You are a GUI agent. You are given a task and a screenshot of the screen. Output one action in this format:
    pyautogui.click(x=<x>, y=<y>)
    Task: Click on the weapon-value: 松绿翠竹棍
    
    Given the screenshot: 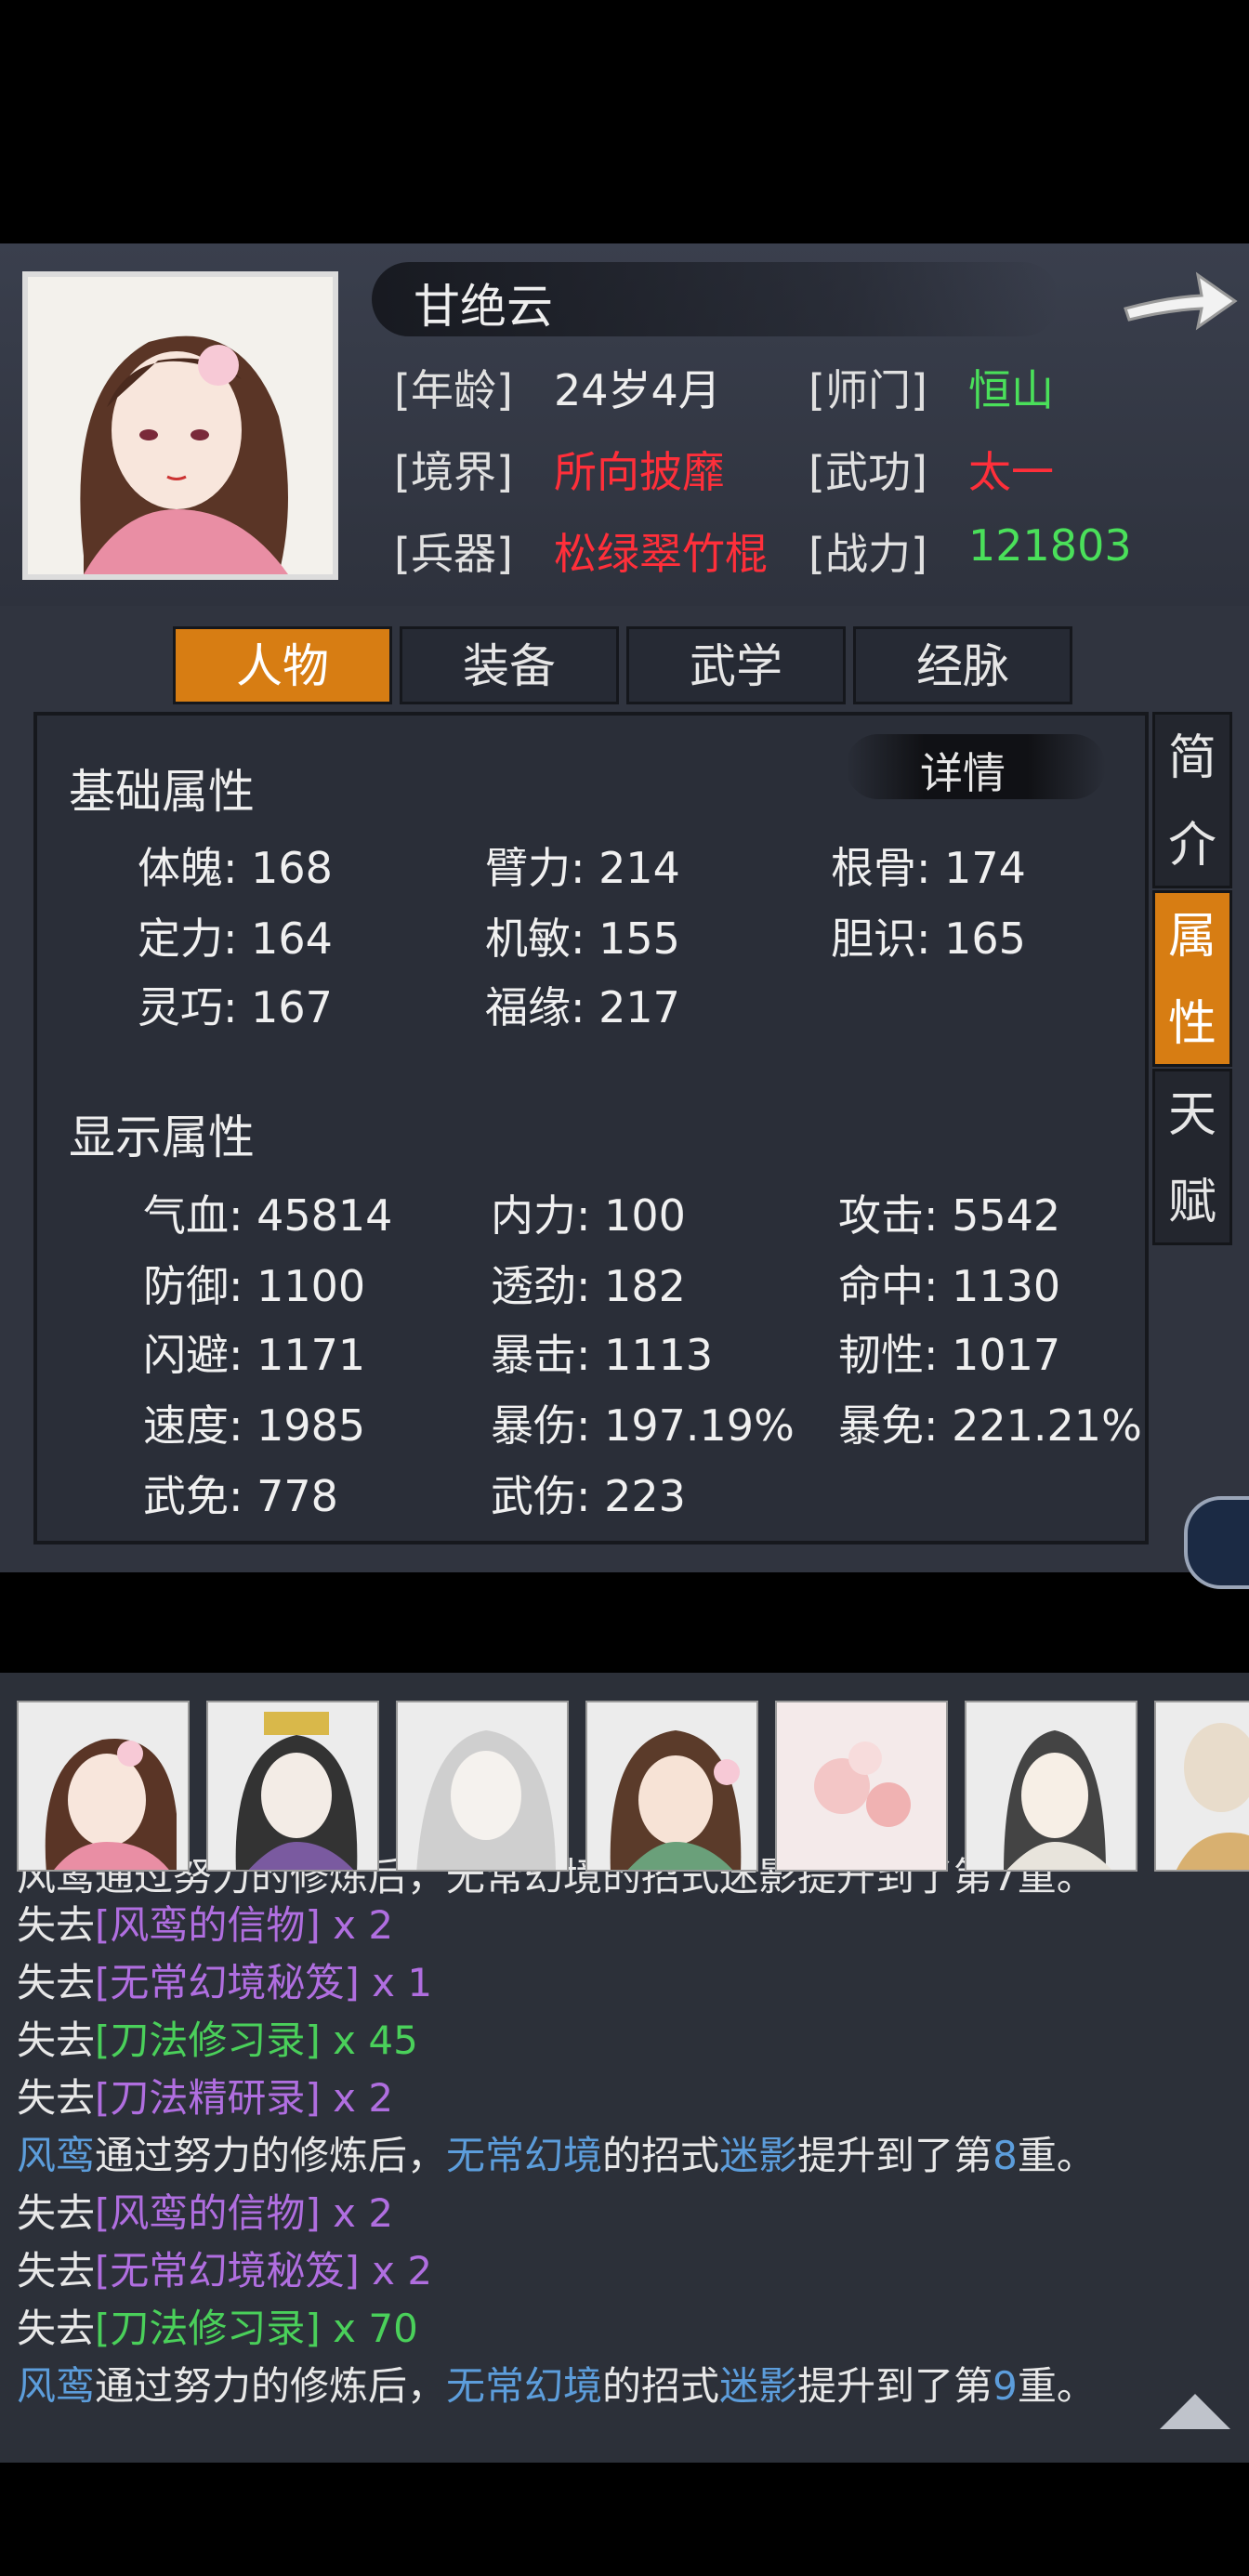 What is the action you would take?
    pyautogui.click(x=661, y=554)
    